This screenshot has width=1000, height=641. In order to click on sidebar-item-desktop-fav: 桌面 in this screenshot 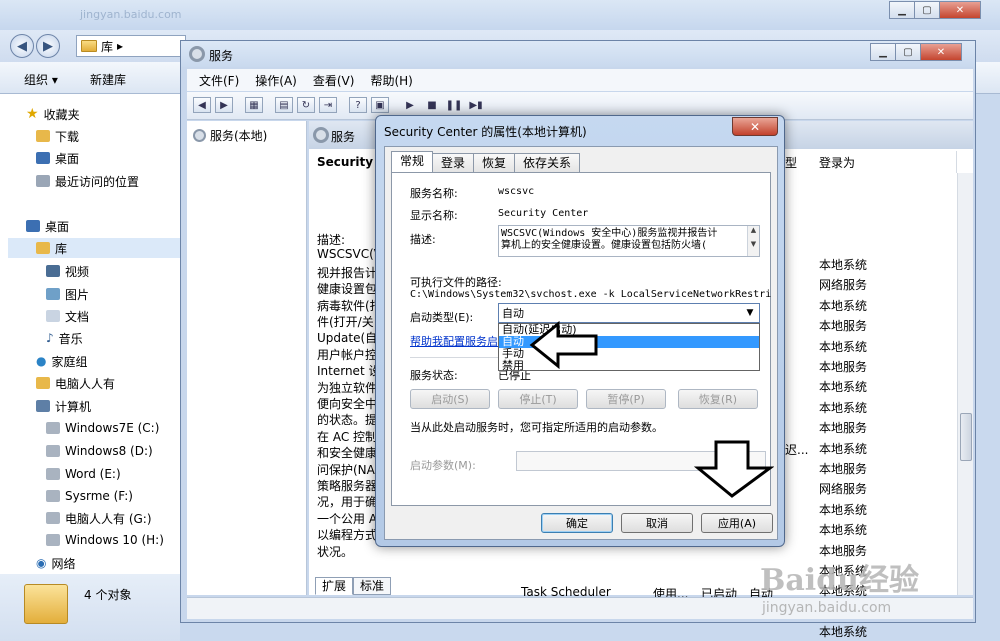, I will do `click(57, 158)`.